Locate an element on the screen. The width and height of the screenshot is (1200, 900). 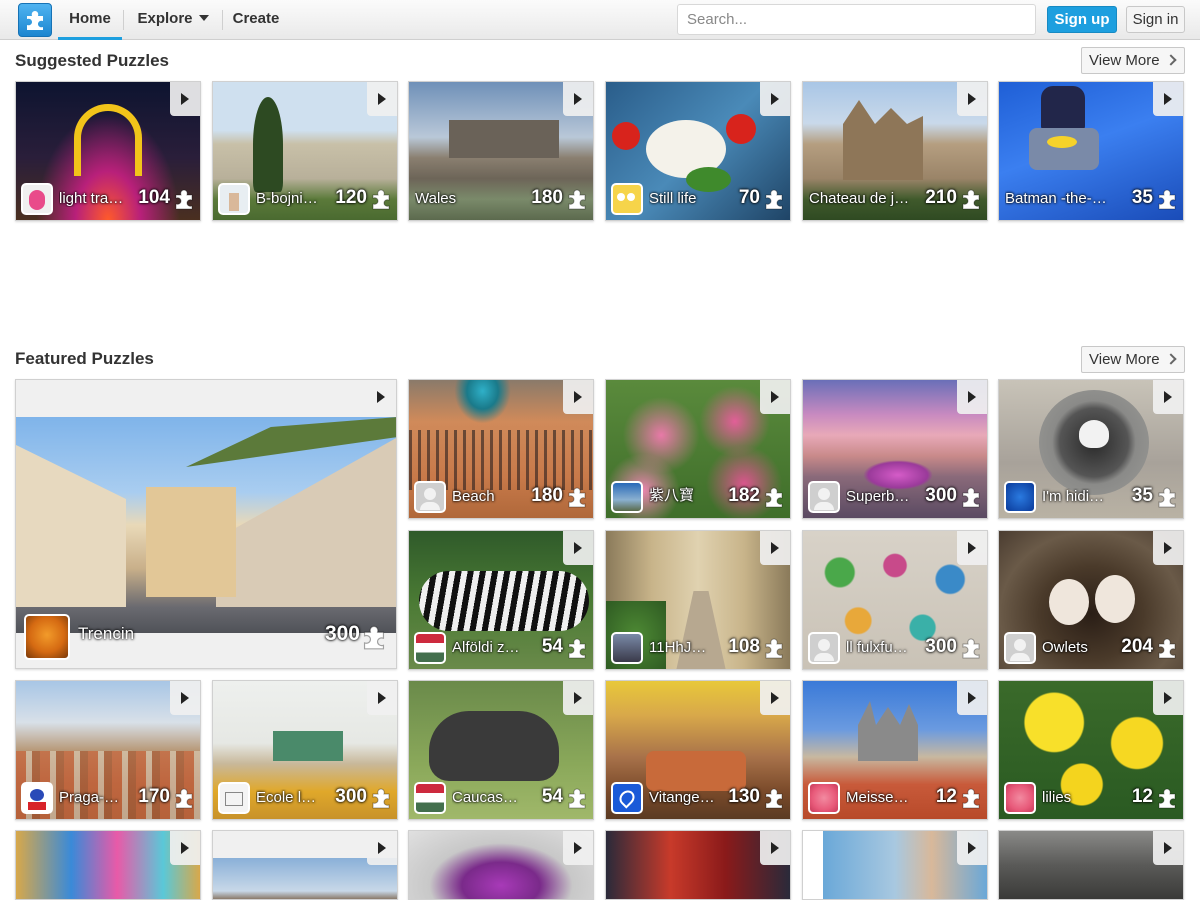
puzzle-tile: light tra… 104 is located at coordinates (108, 151).